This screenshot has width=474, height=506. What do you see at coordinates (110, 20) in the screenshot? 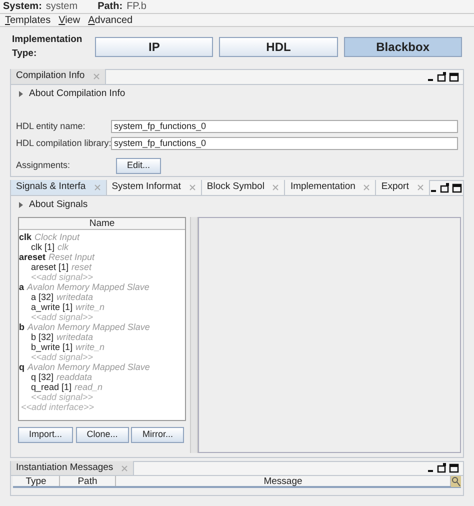
I see `menu-item: Advanced` at bounding box center [110, 20].